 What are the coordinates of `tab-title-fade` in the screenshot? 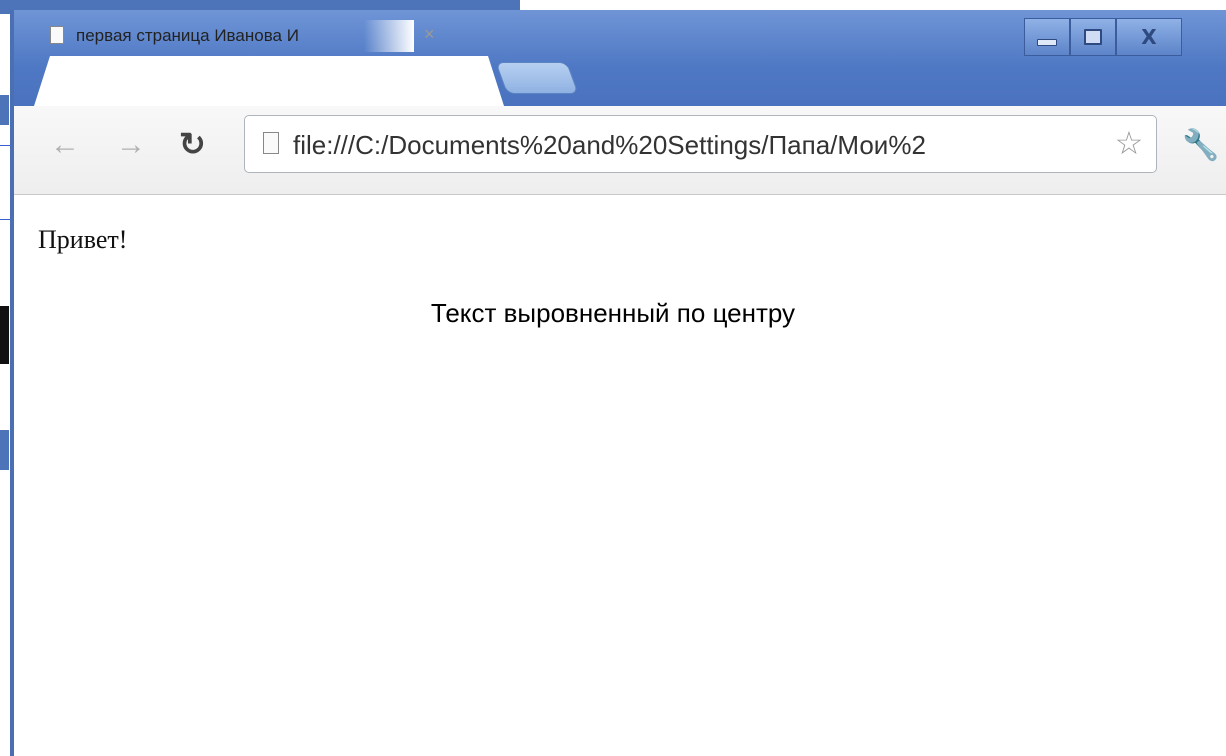 It's located at (389, 36).